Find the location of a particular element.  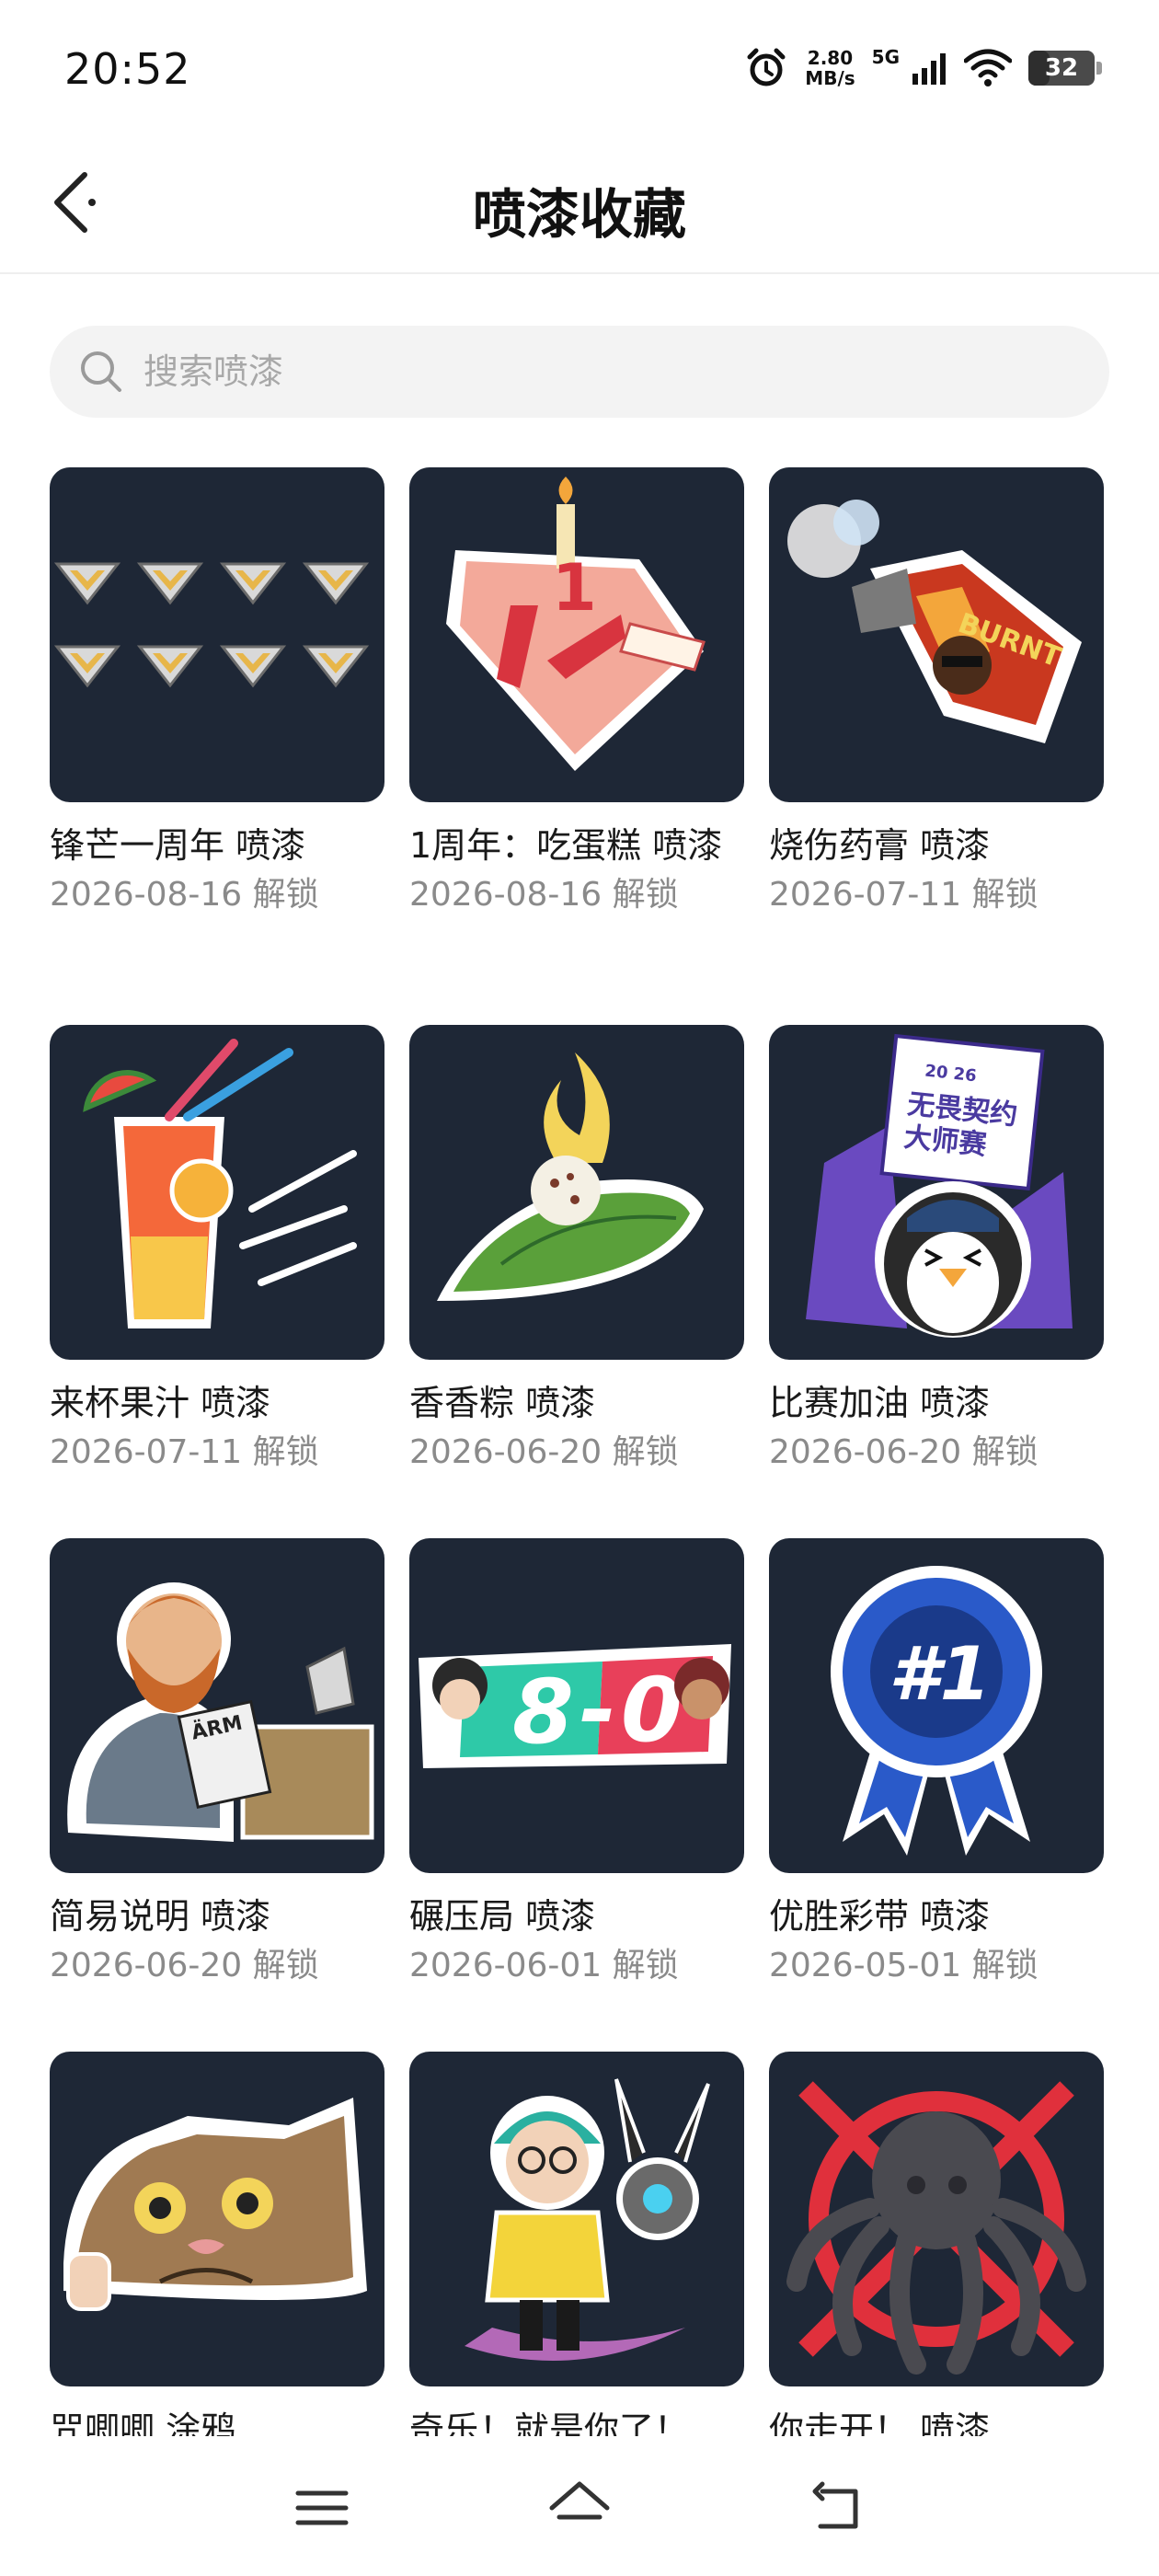

spray-unlock-date: 2026-05-01 解锁 is located at coordinates (904, 1965).